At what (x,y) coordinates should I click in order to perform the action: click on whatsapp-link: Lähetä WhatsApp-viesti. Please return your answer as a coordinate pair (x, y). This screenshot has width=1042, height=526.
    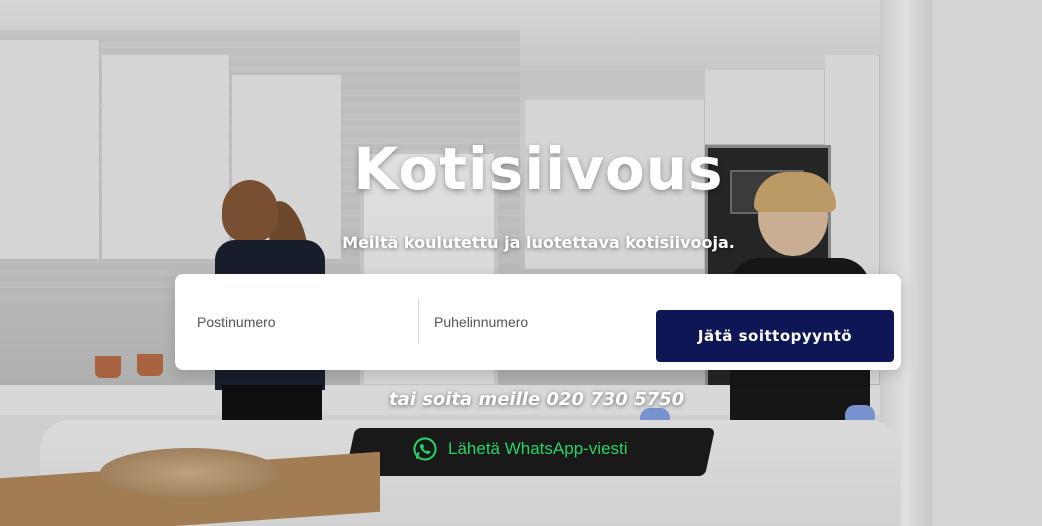
    Looking at the image, I should click on (520, 449).